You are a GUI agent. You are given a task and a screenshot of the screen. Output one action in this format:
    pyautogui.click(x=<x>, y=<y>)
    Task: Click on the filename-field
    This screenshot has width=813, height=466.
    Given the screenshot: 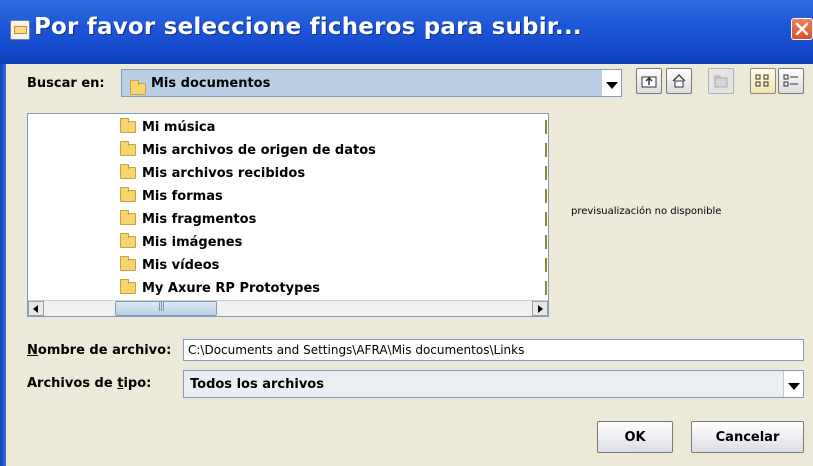 What is the action you would take?
    pyautogui.click(x=493, y=350)
    